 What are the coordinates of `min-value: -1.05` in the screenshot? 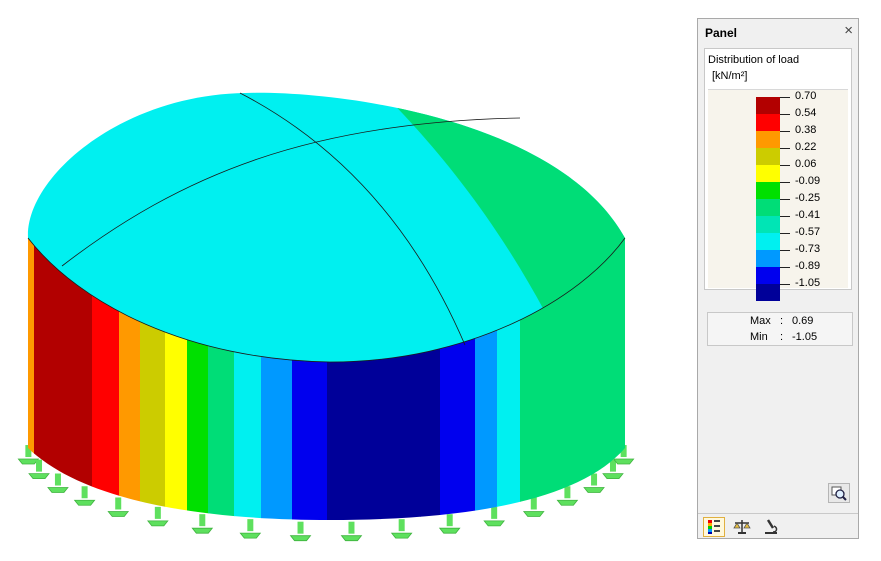 It's located at (805, 337).